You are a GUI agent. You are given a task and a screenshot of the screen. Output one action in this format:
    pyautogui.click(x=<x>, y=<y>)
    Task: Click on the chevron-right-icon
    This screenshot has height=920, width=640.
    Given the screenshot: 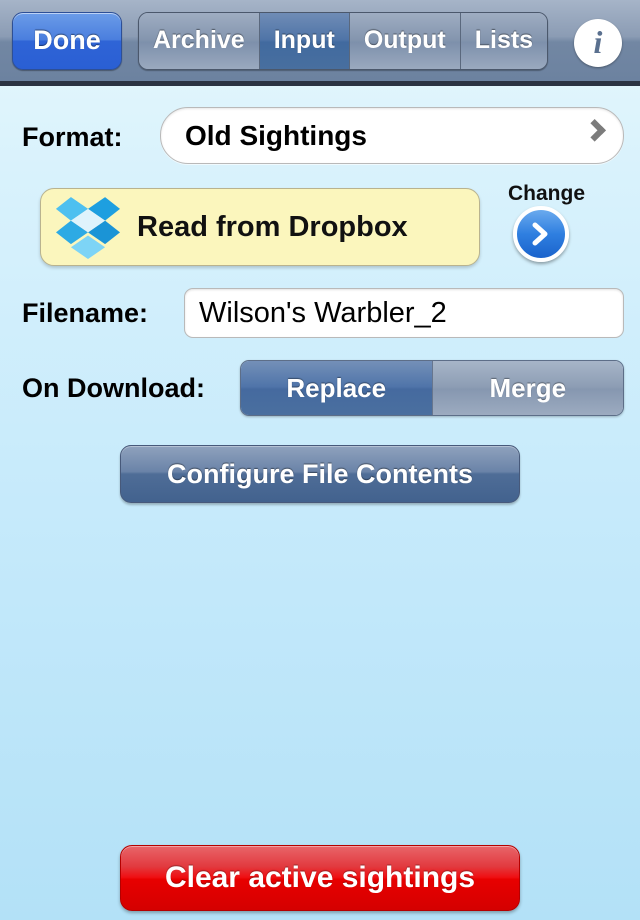 What is the action you would take?
    pyautogui.click(x=594, y=130)
    